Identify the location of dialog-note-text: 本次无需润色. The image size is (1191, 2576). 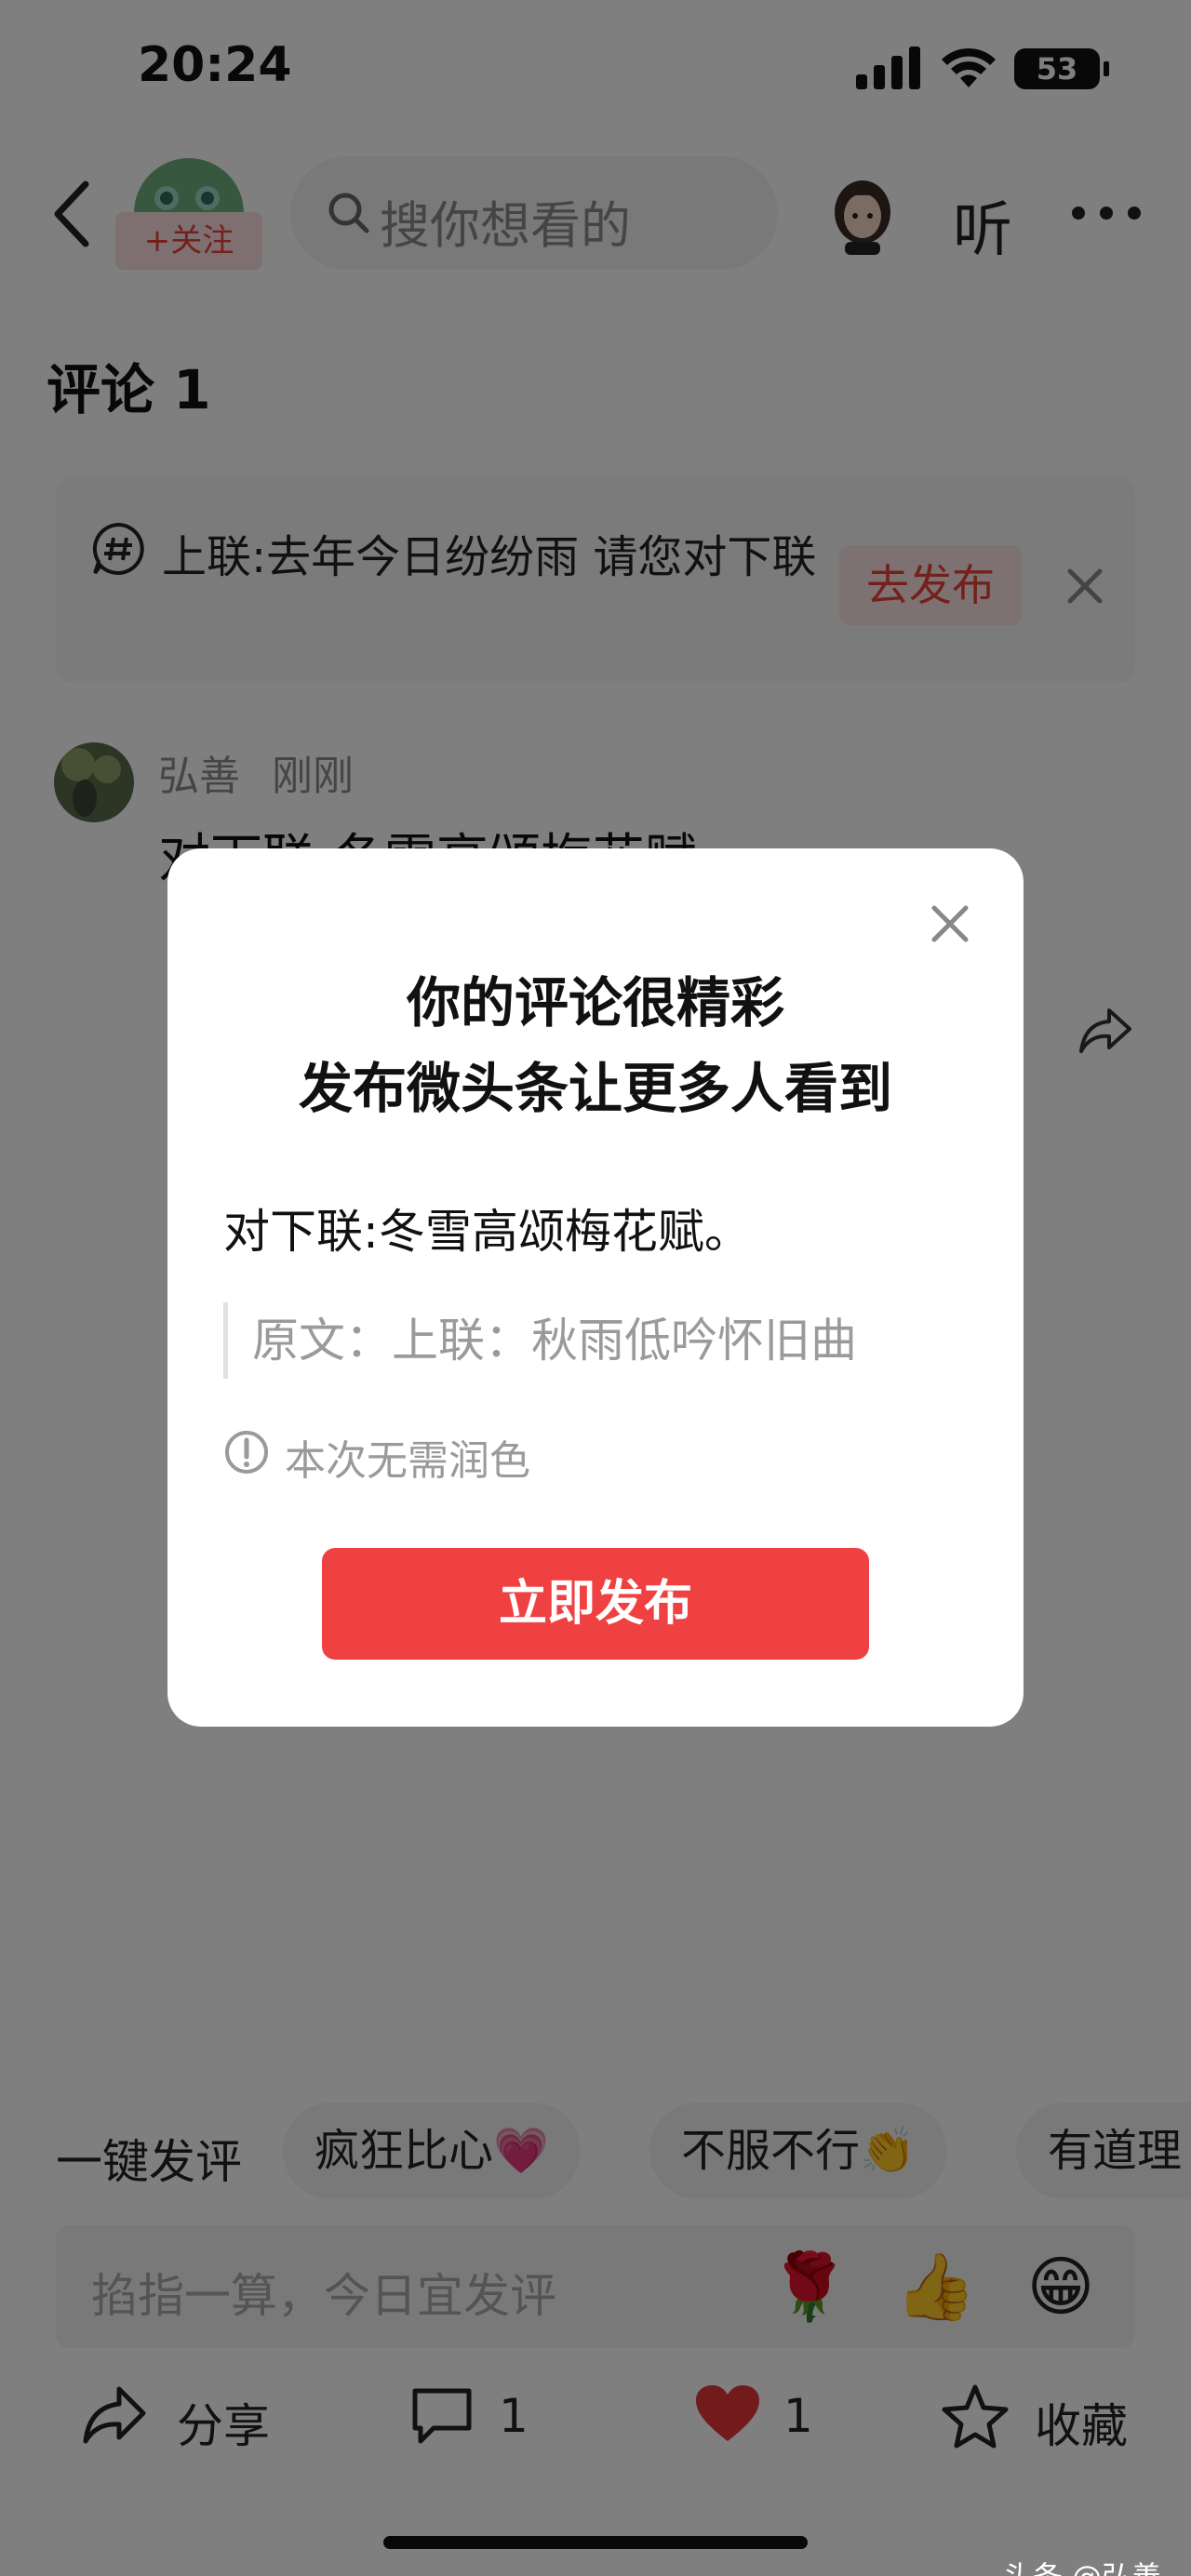
(407, 1461).